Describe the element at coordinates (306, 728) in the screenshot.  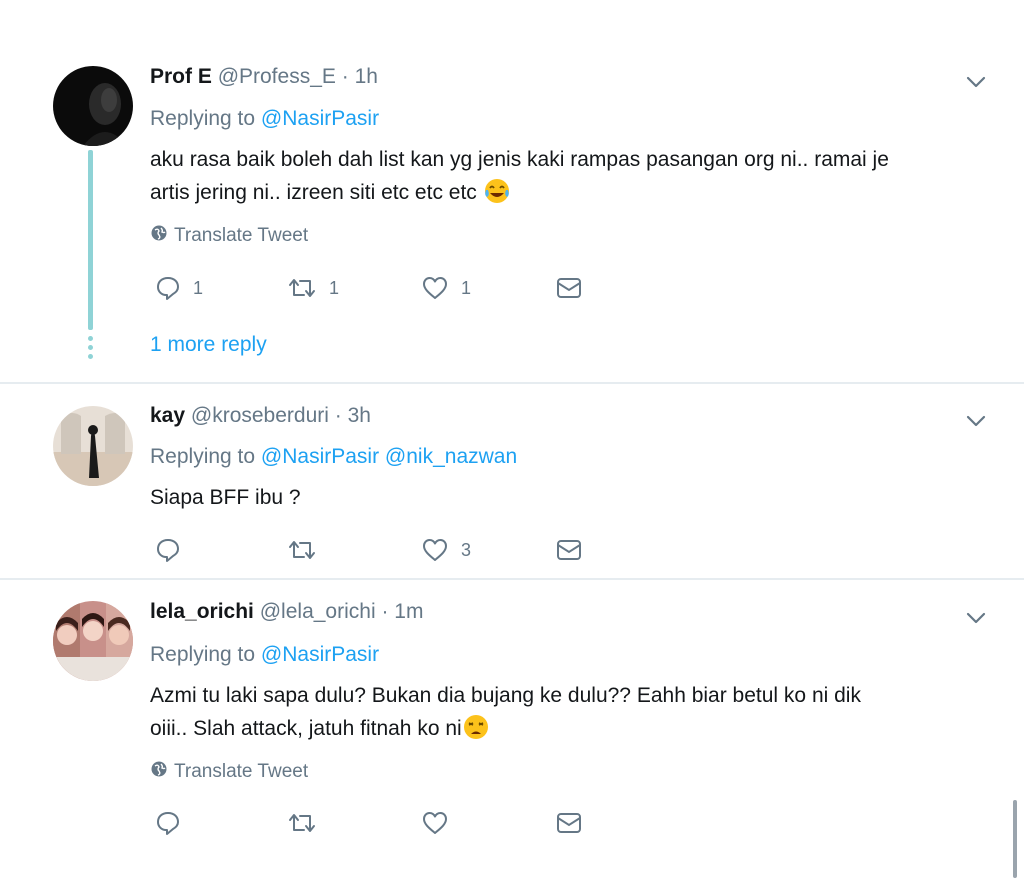
I see `tweet-text-segment: oiii.. Slah attack, jatuh fitnah ko ni` at that location.